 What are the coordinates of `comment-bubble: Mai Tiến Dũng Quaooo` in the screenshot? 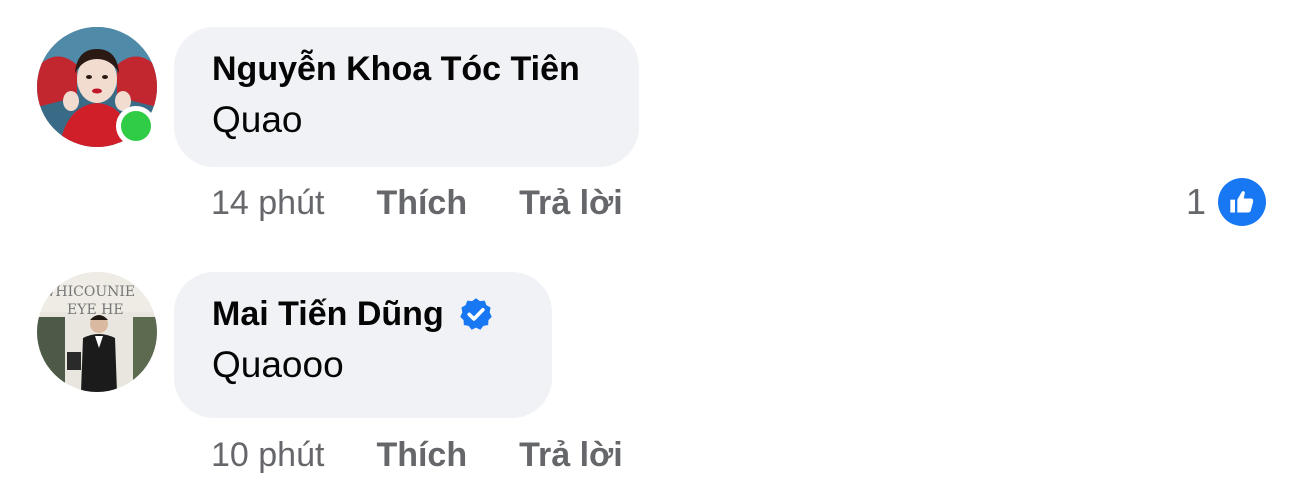 It's located at (363, 345).